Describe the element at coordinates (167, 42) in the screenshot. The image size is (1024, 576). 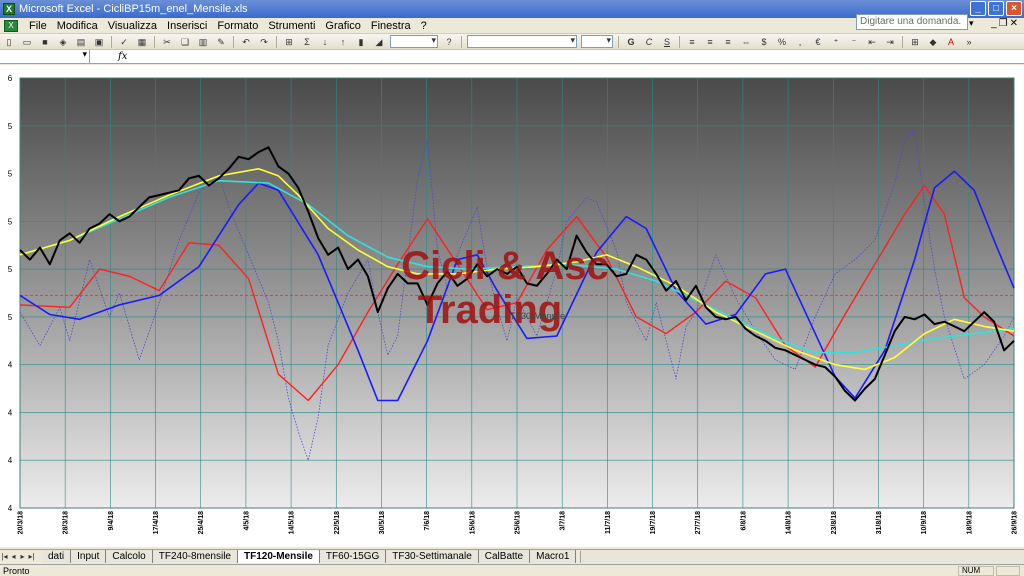
I see `cut-icon: ✂` at that location.